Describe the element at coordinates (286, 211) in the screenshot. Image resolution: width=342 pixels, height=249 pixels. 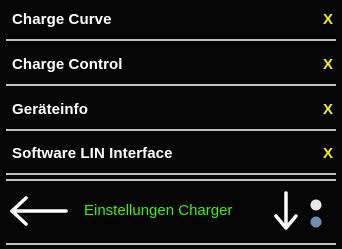
I see `arrow-down-icon` at that location.